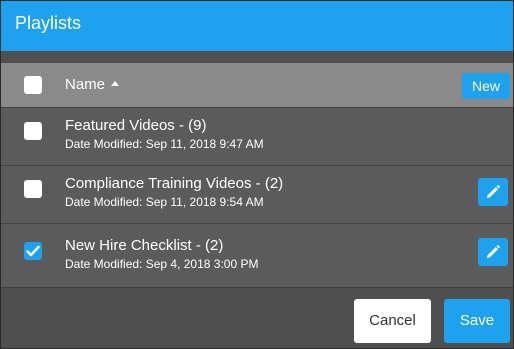 The image size is (514, 349). Describe the element at coordinates (257, 26) in the screenshot. I see `title-bar: Playlists` at that location.